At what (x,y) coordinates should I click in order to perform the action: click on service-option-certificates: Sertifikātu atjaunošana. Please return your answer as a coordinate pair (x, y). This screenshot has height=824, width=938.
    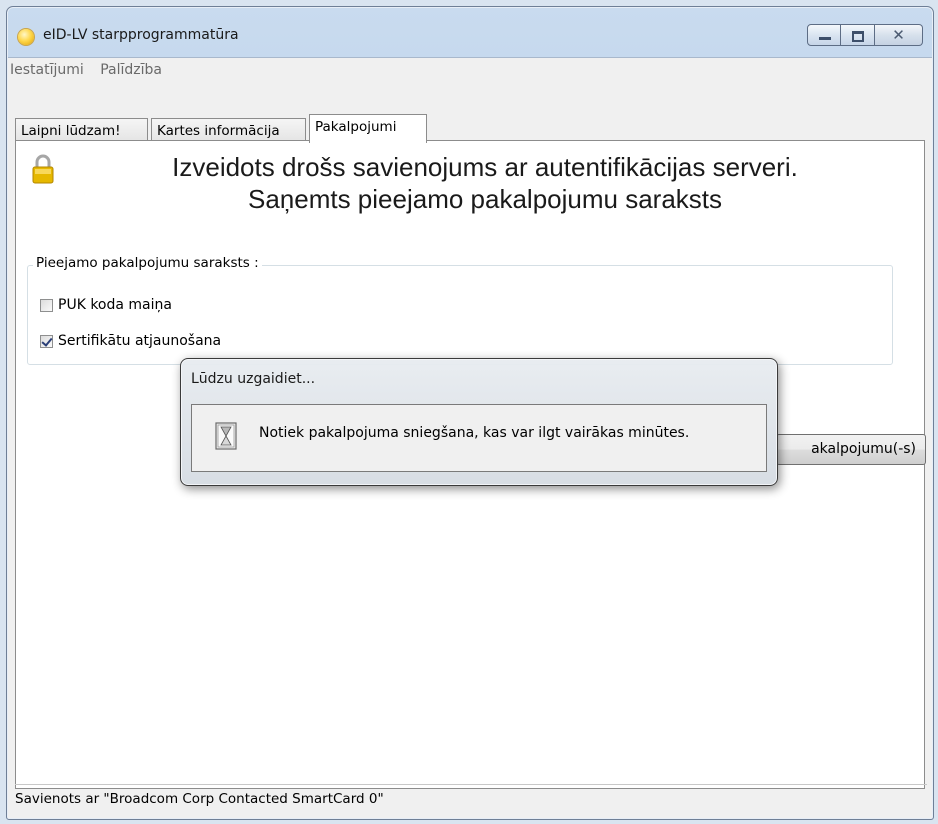
    Looking at the image, I should click on (130, 341).